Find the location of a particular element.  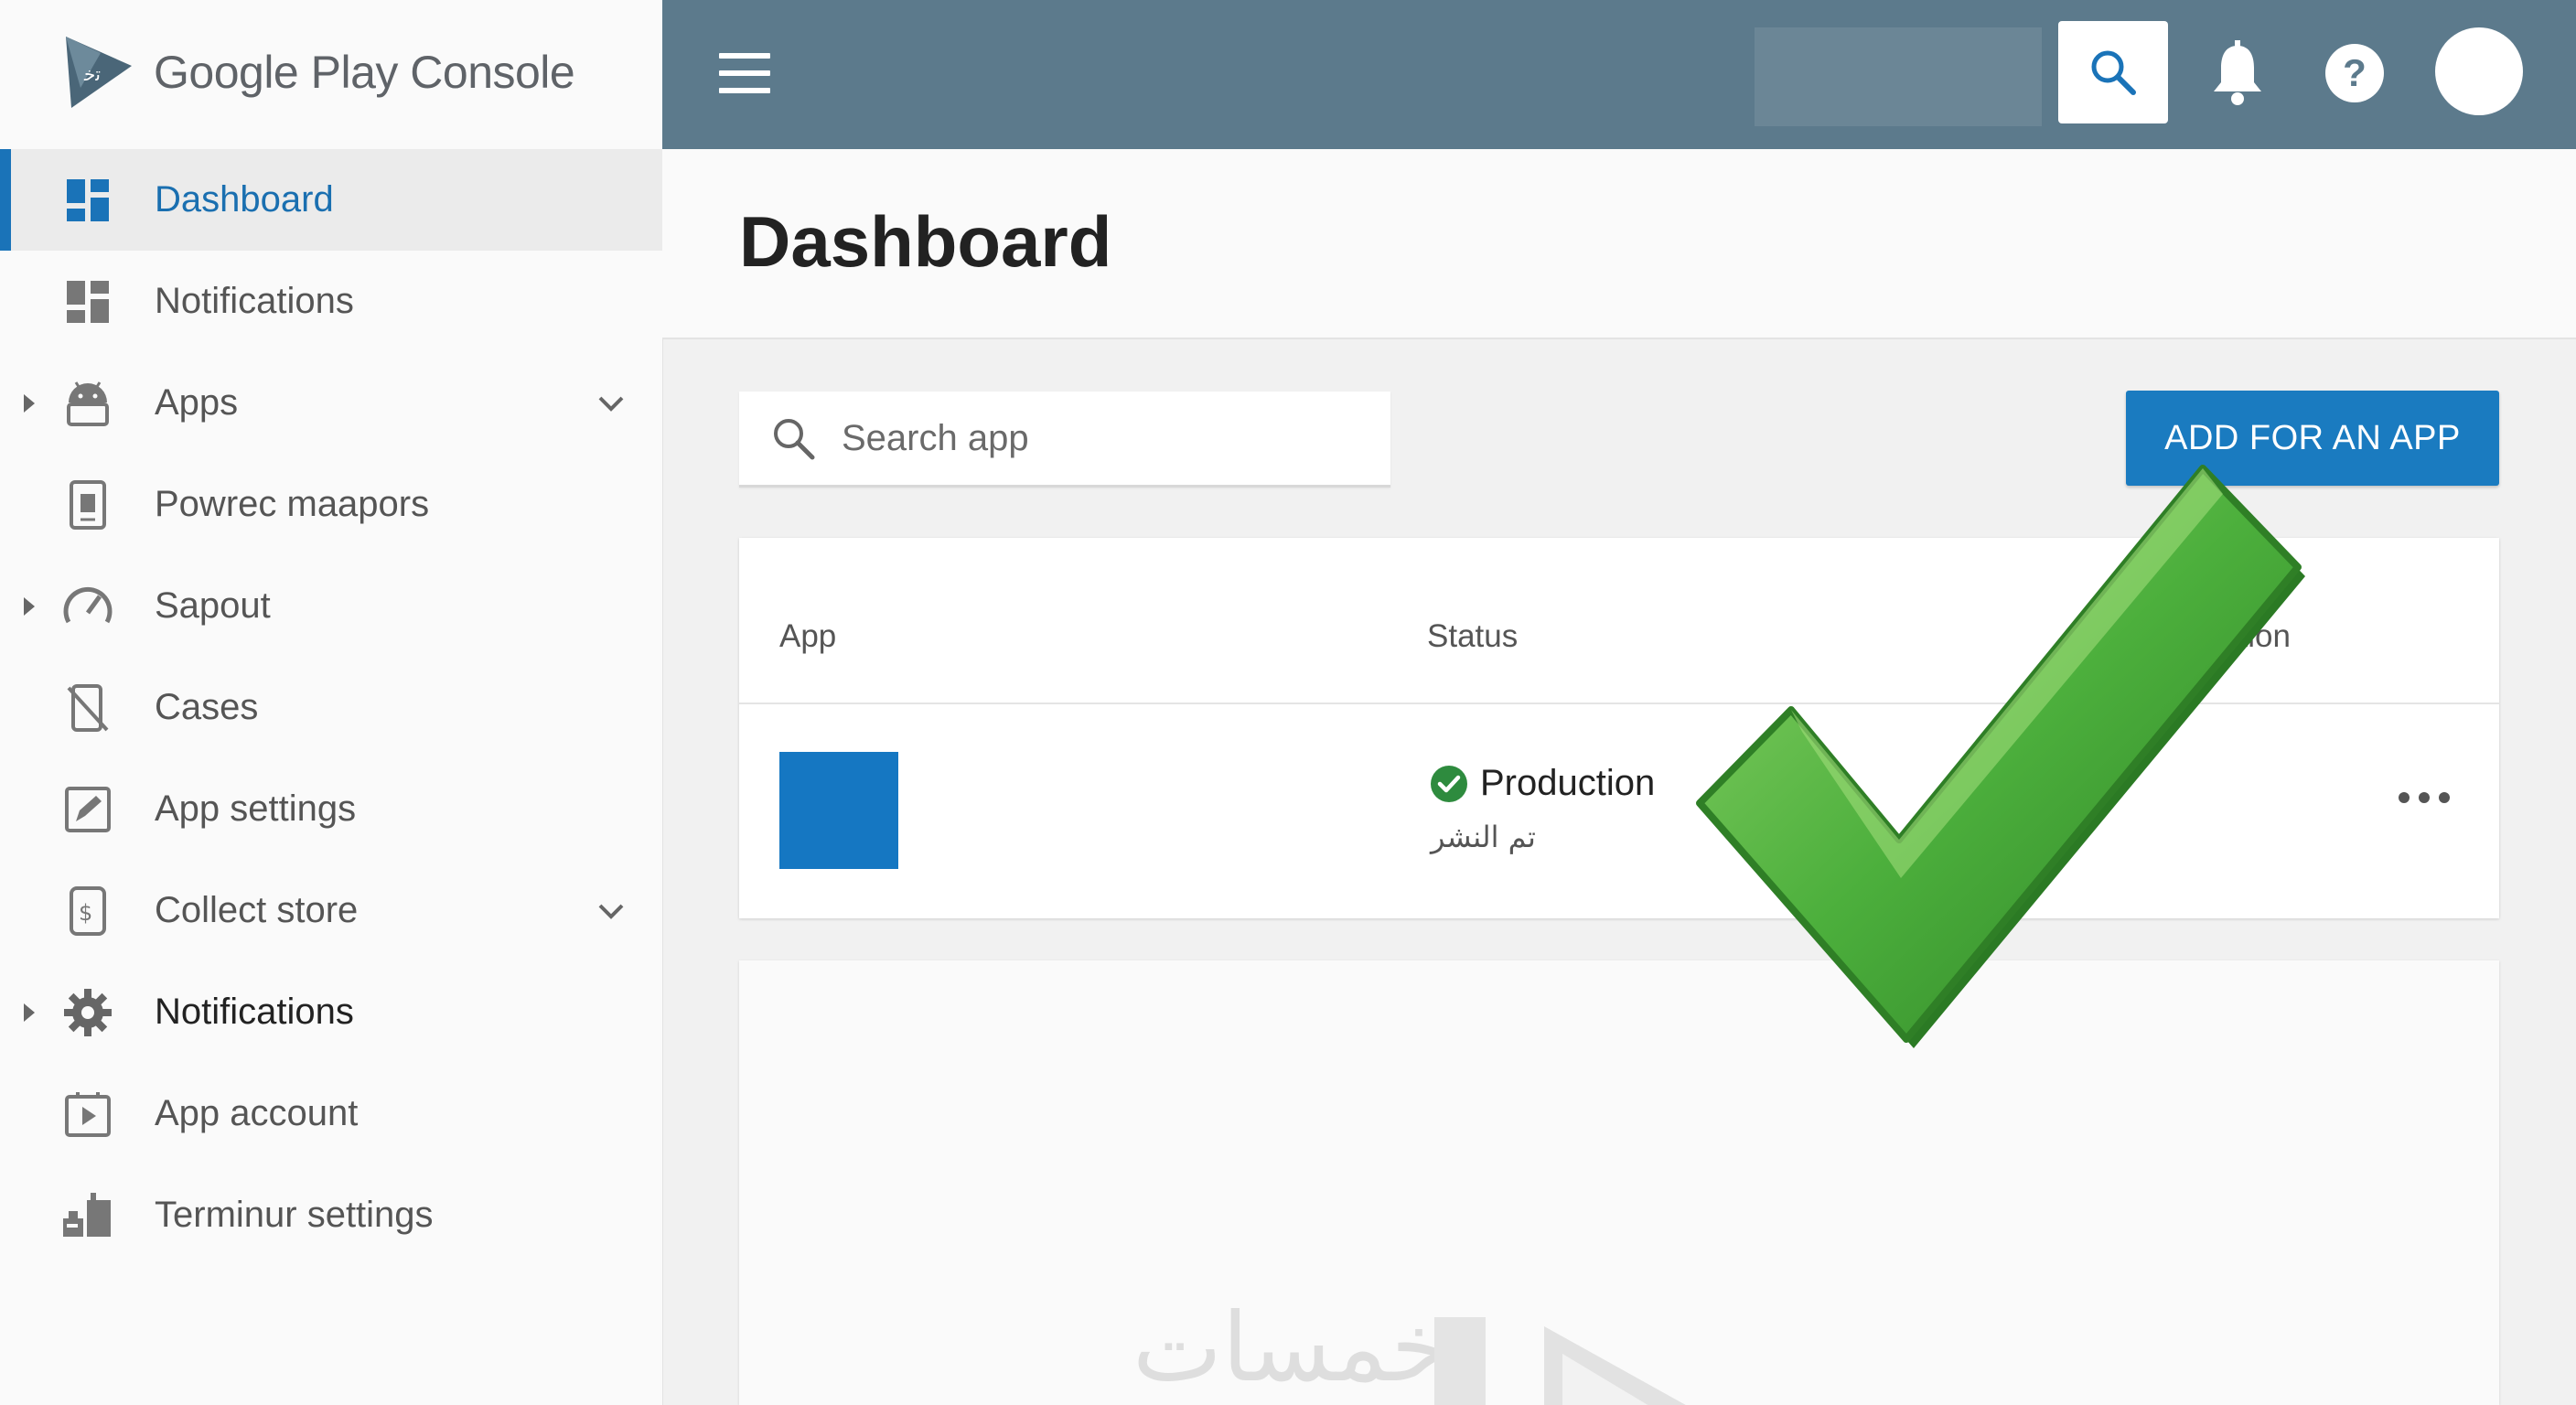

sidebar-item-terminur-settings: Terminur settings is located at coordinates (331, 1215).